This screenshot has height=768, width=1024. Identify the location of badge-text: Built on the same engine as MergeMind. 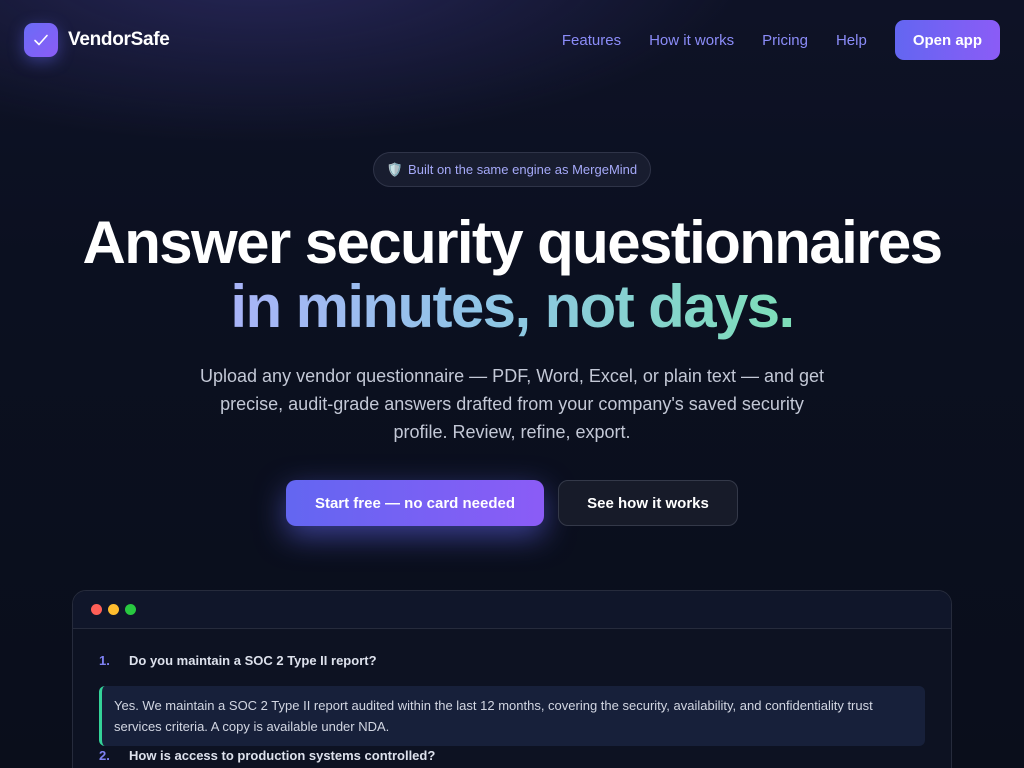
(523, 169).